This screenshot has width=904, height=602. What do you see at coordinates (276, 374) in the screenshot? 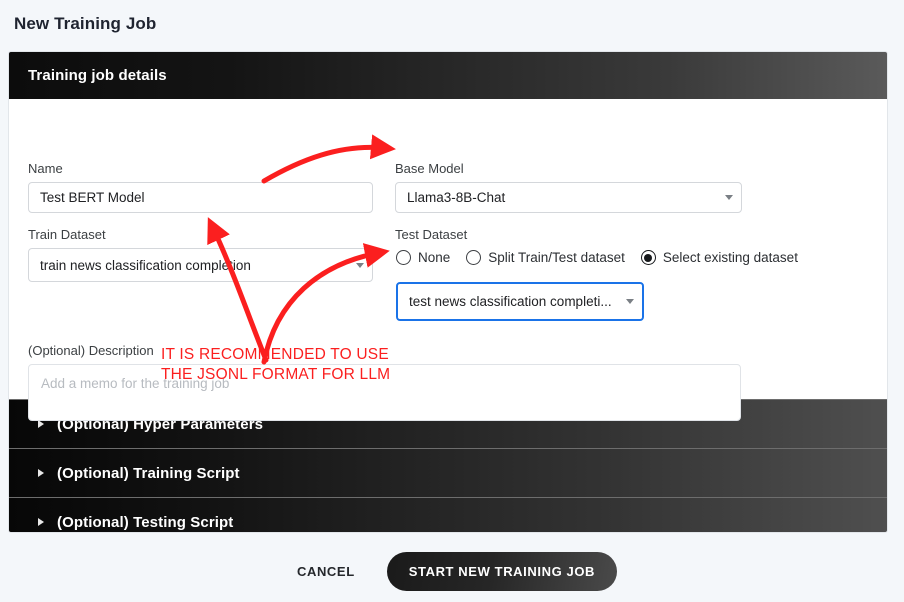
I see `annotation-text-line-2: THE JSONL FORMAT FOR LLM` at bounding box center [276, 374].